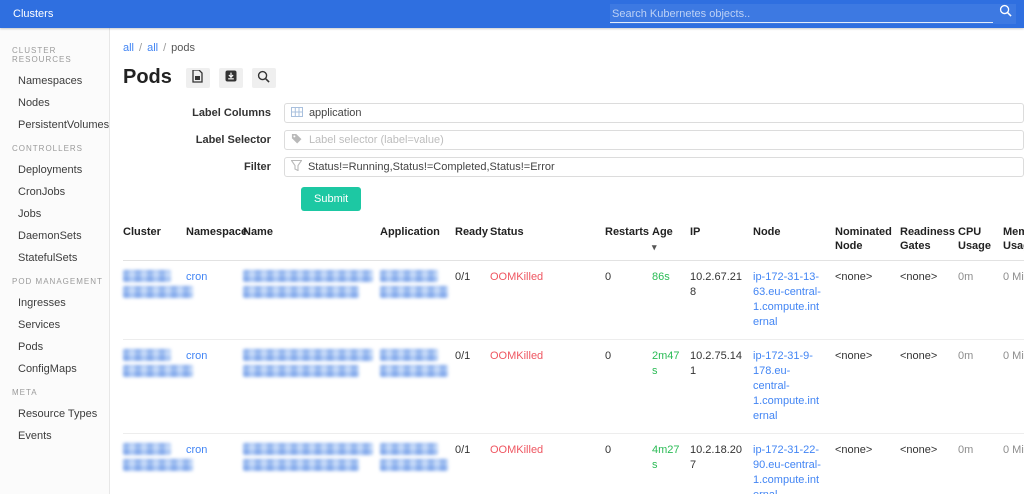 The width and height of the screenshot is (1024, 494). Describe the element at coordinates (671, 463) in the screenshot. I see `cell-age: 4m27s` at that location.